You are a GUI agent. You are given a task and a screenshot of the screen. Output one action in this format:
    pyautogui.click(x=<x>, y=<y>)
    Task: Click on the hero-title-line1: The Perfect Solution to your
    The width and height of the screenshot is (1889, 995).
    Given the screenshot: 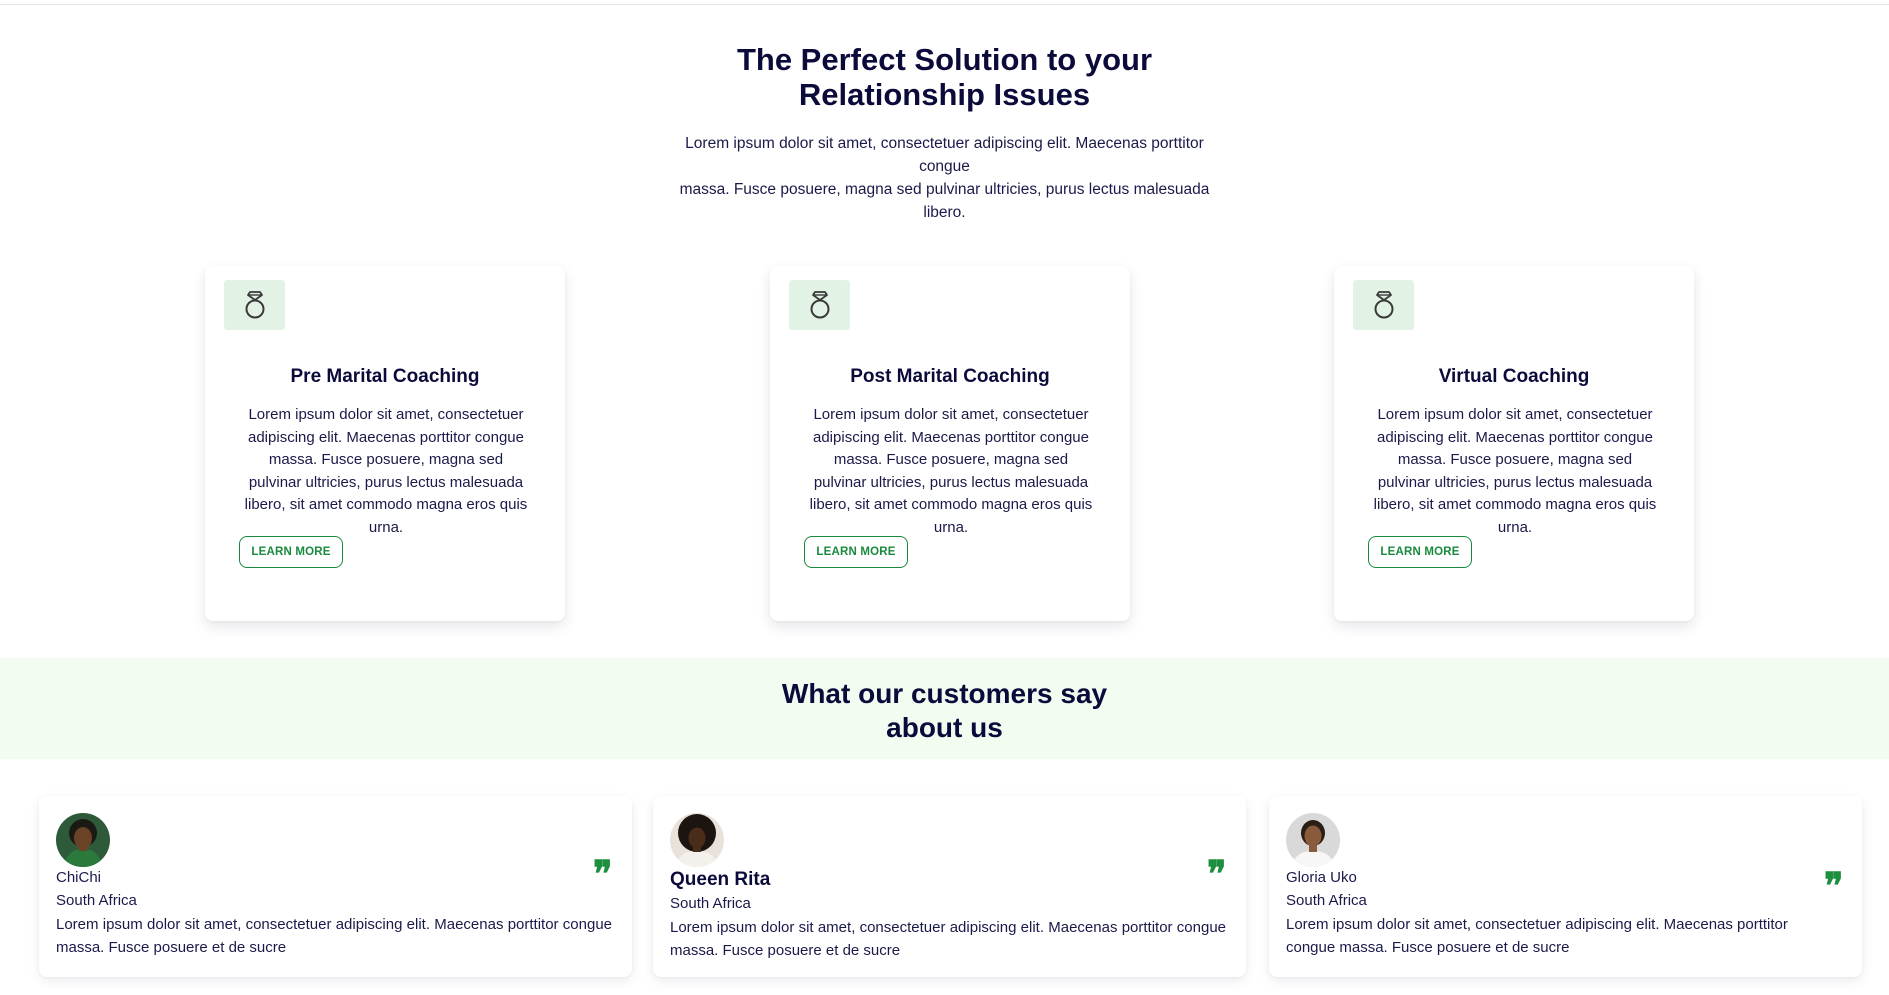 What is the action you would take?
    pyautogui.click(x=944, y=59)
    